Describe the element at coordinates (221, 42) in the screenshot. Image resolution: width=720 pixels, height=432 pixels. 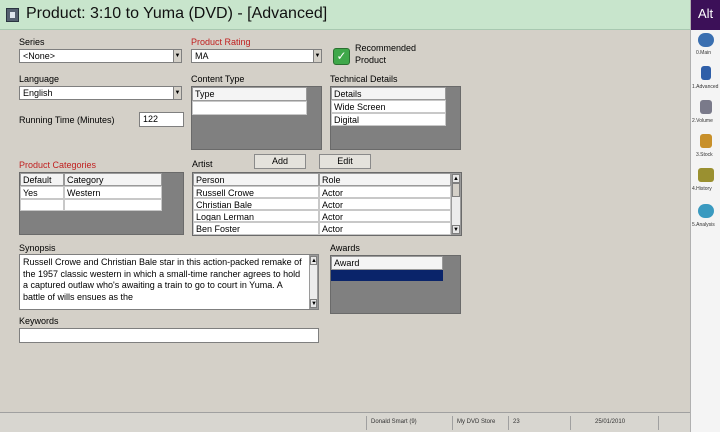
I see `product-rating-label: Product Rating` at that location.